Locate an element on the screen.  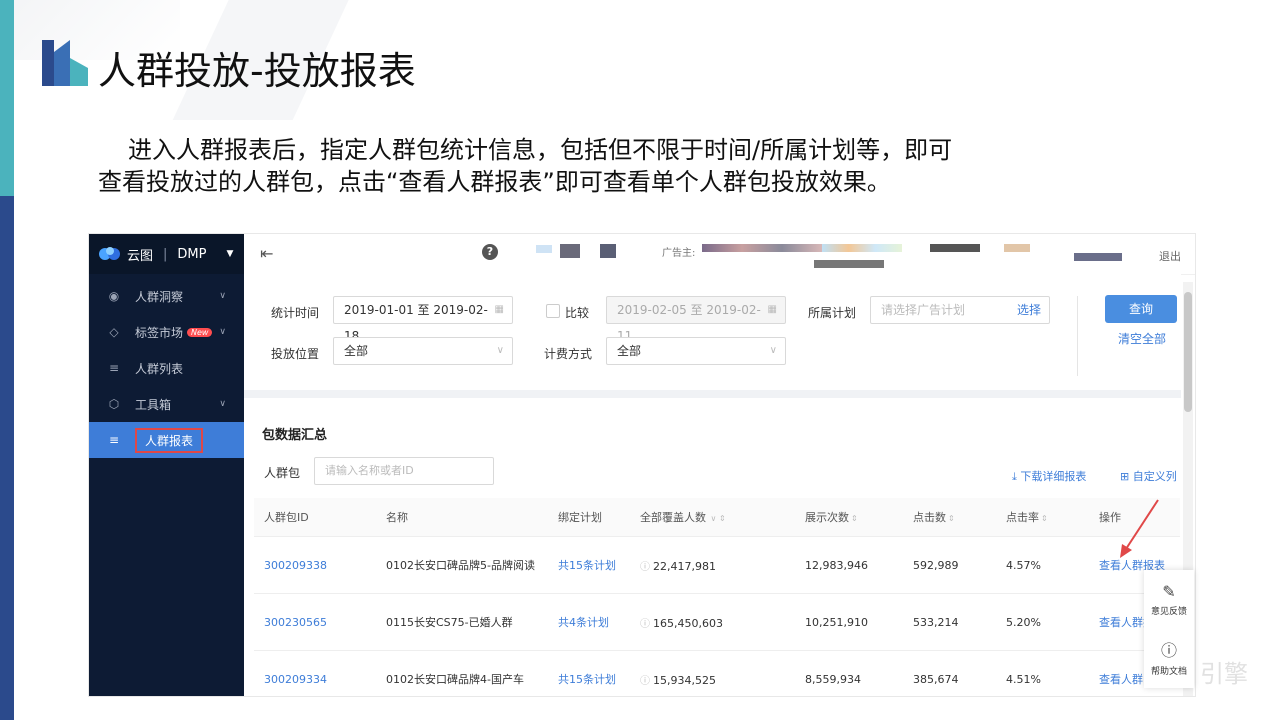
billing-select: 全部 ∨ is located at coordinates (696, 351).